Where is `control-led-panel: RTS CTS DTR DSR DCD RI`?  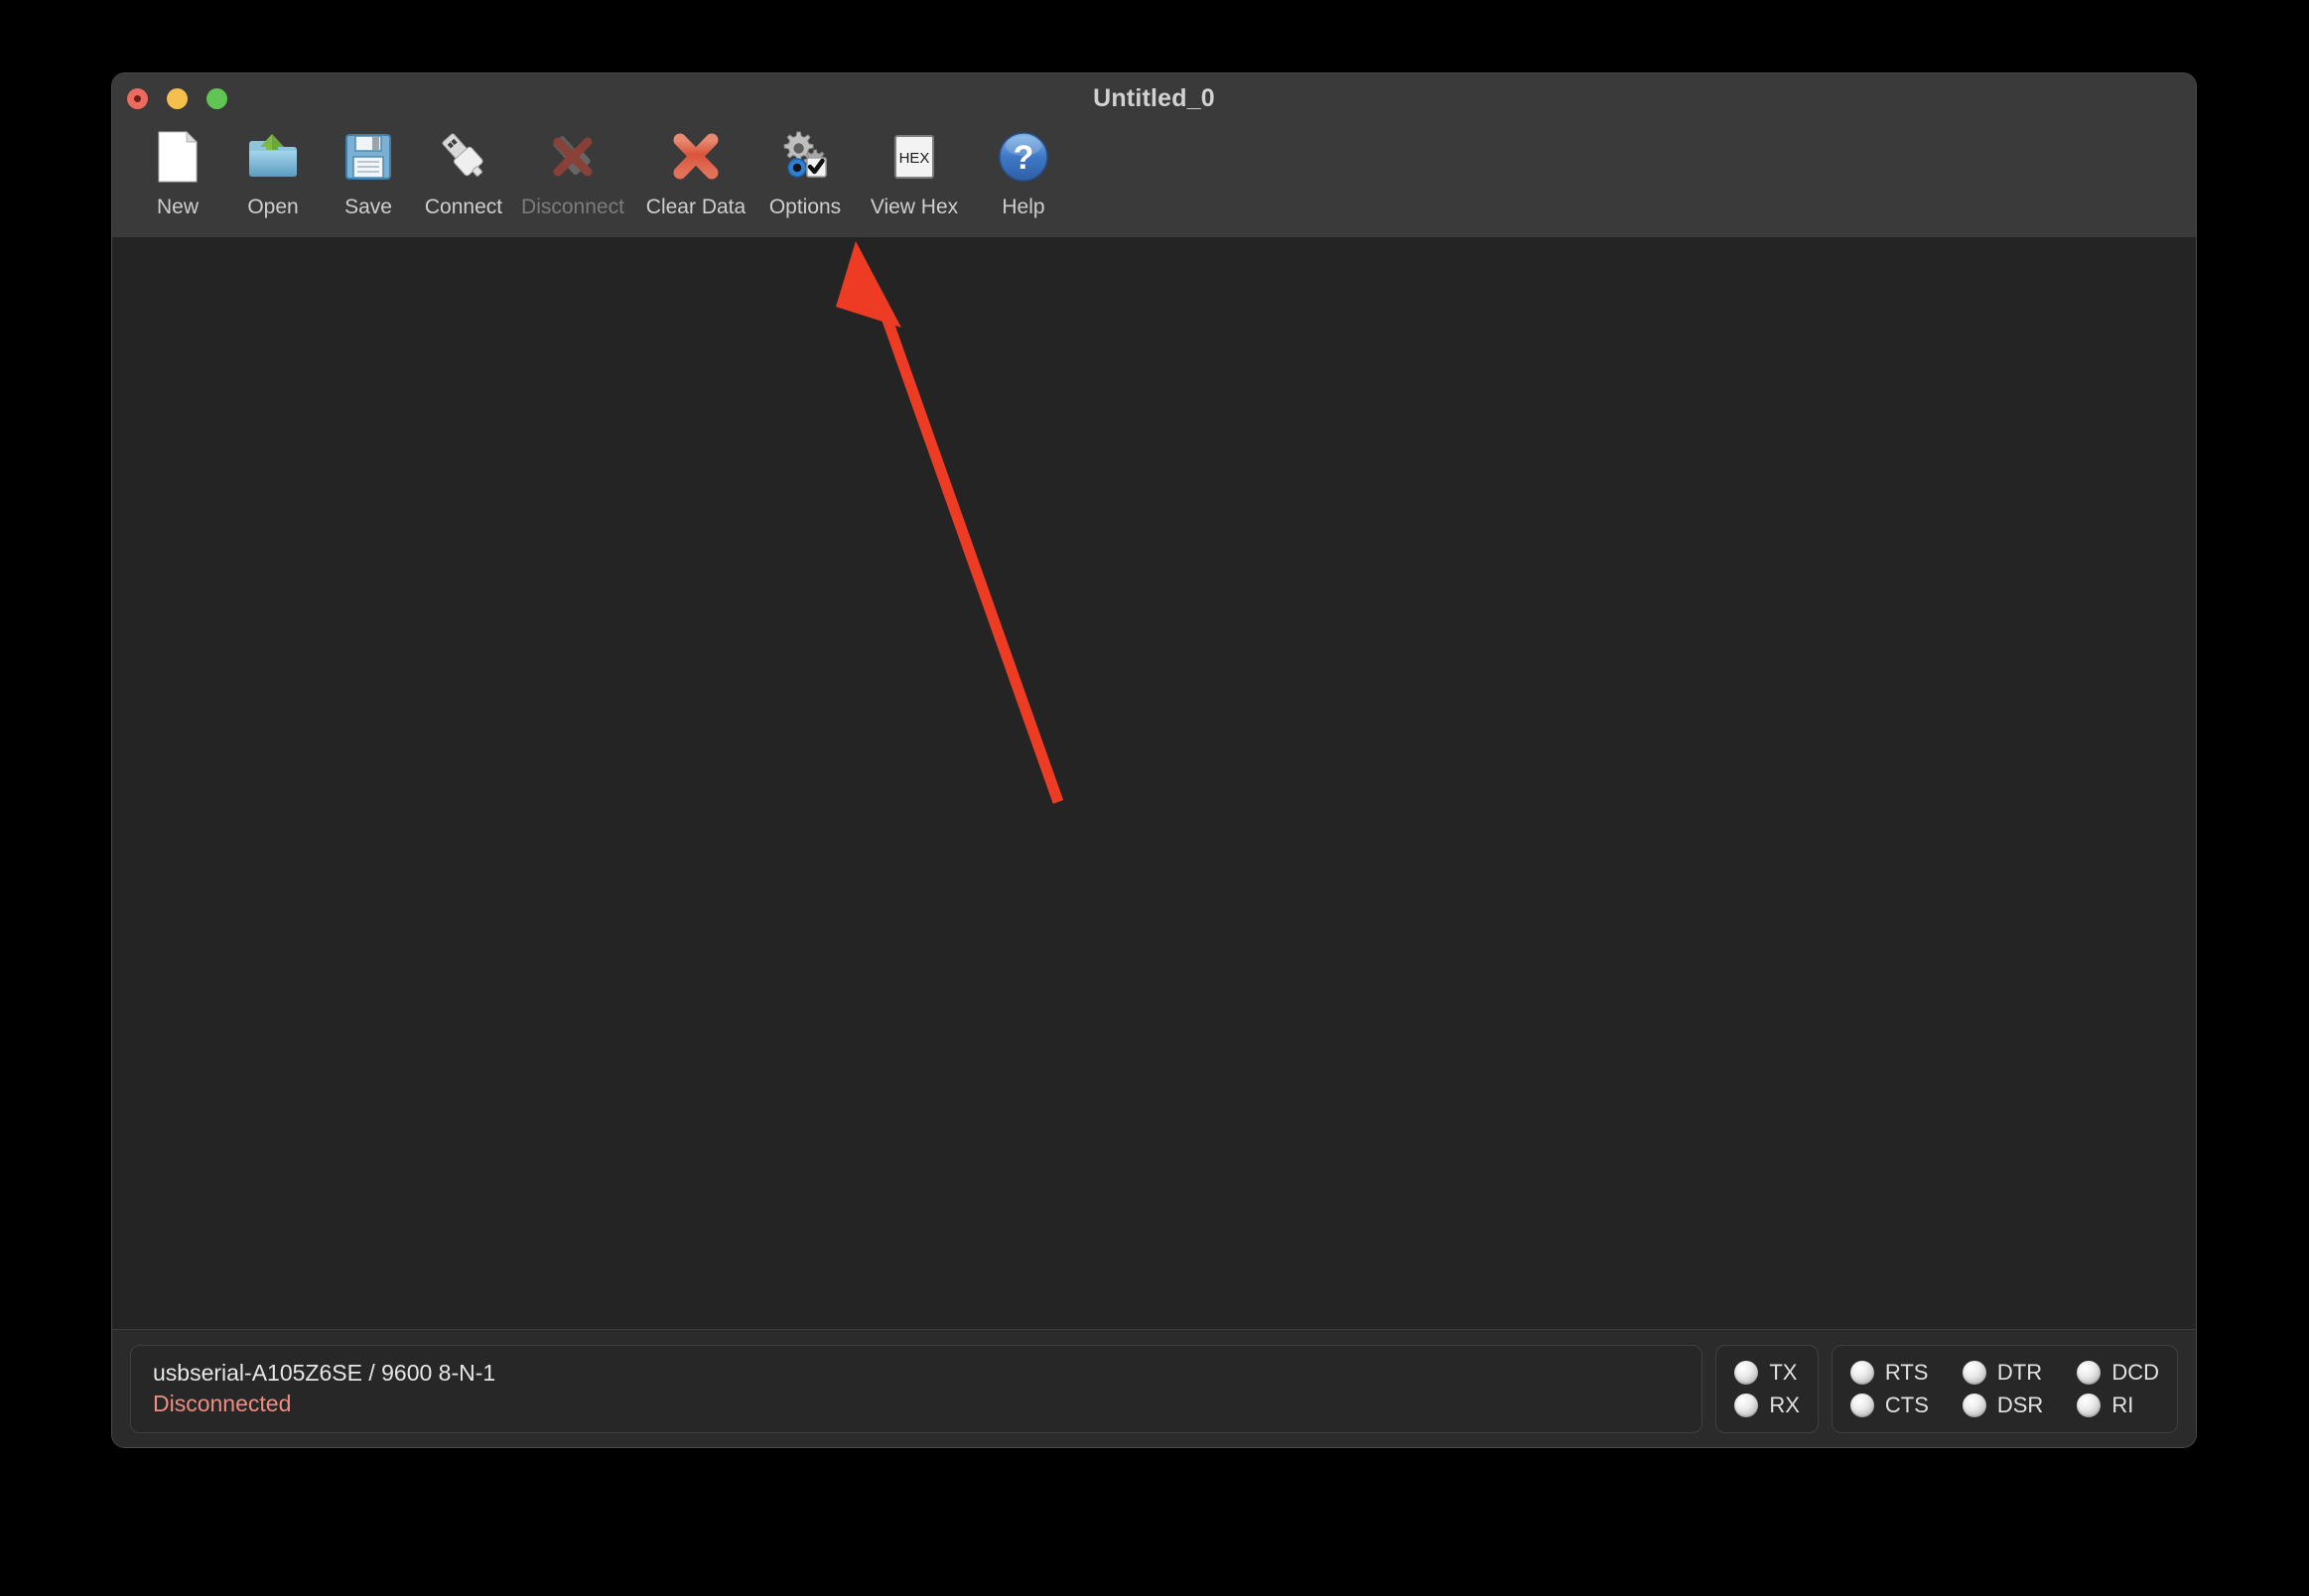 control-led-panel: RTS CTS DTR DSR DCD RI is located at coordinates (2005, 1388).